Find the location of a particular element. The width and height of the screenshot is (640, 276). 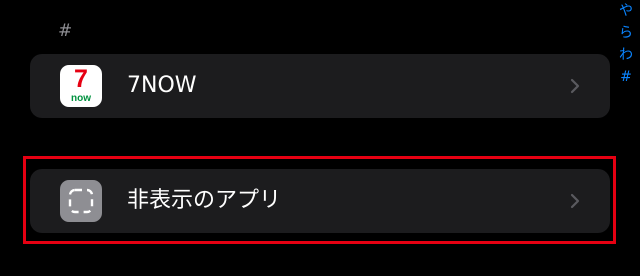

section-header: # is located at coordinates (65, 31).